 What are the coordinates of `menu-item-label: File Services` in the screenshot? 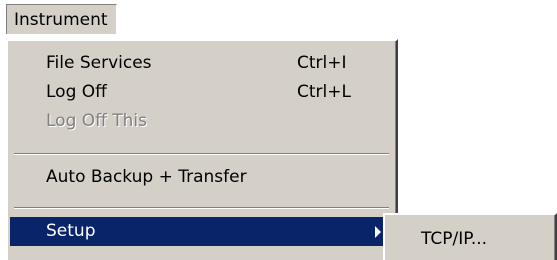 It's located at (99, 63).